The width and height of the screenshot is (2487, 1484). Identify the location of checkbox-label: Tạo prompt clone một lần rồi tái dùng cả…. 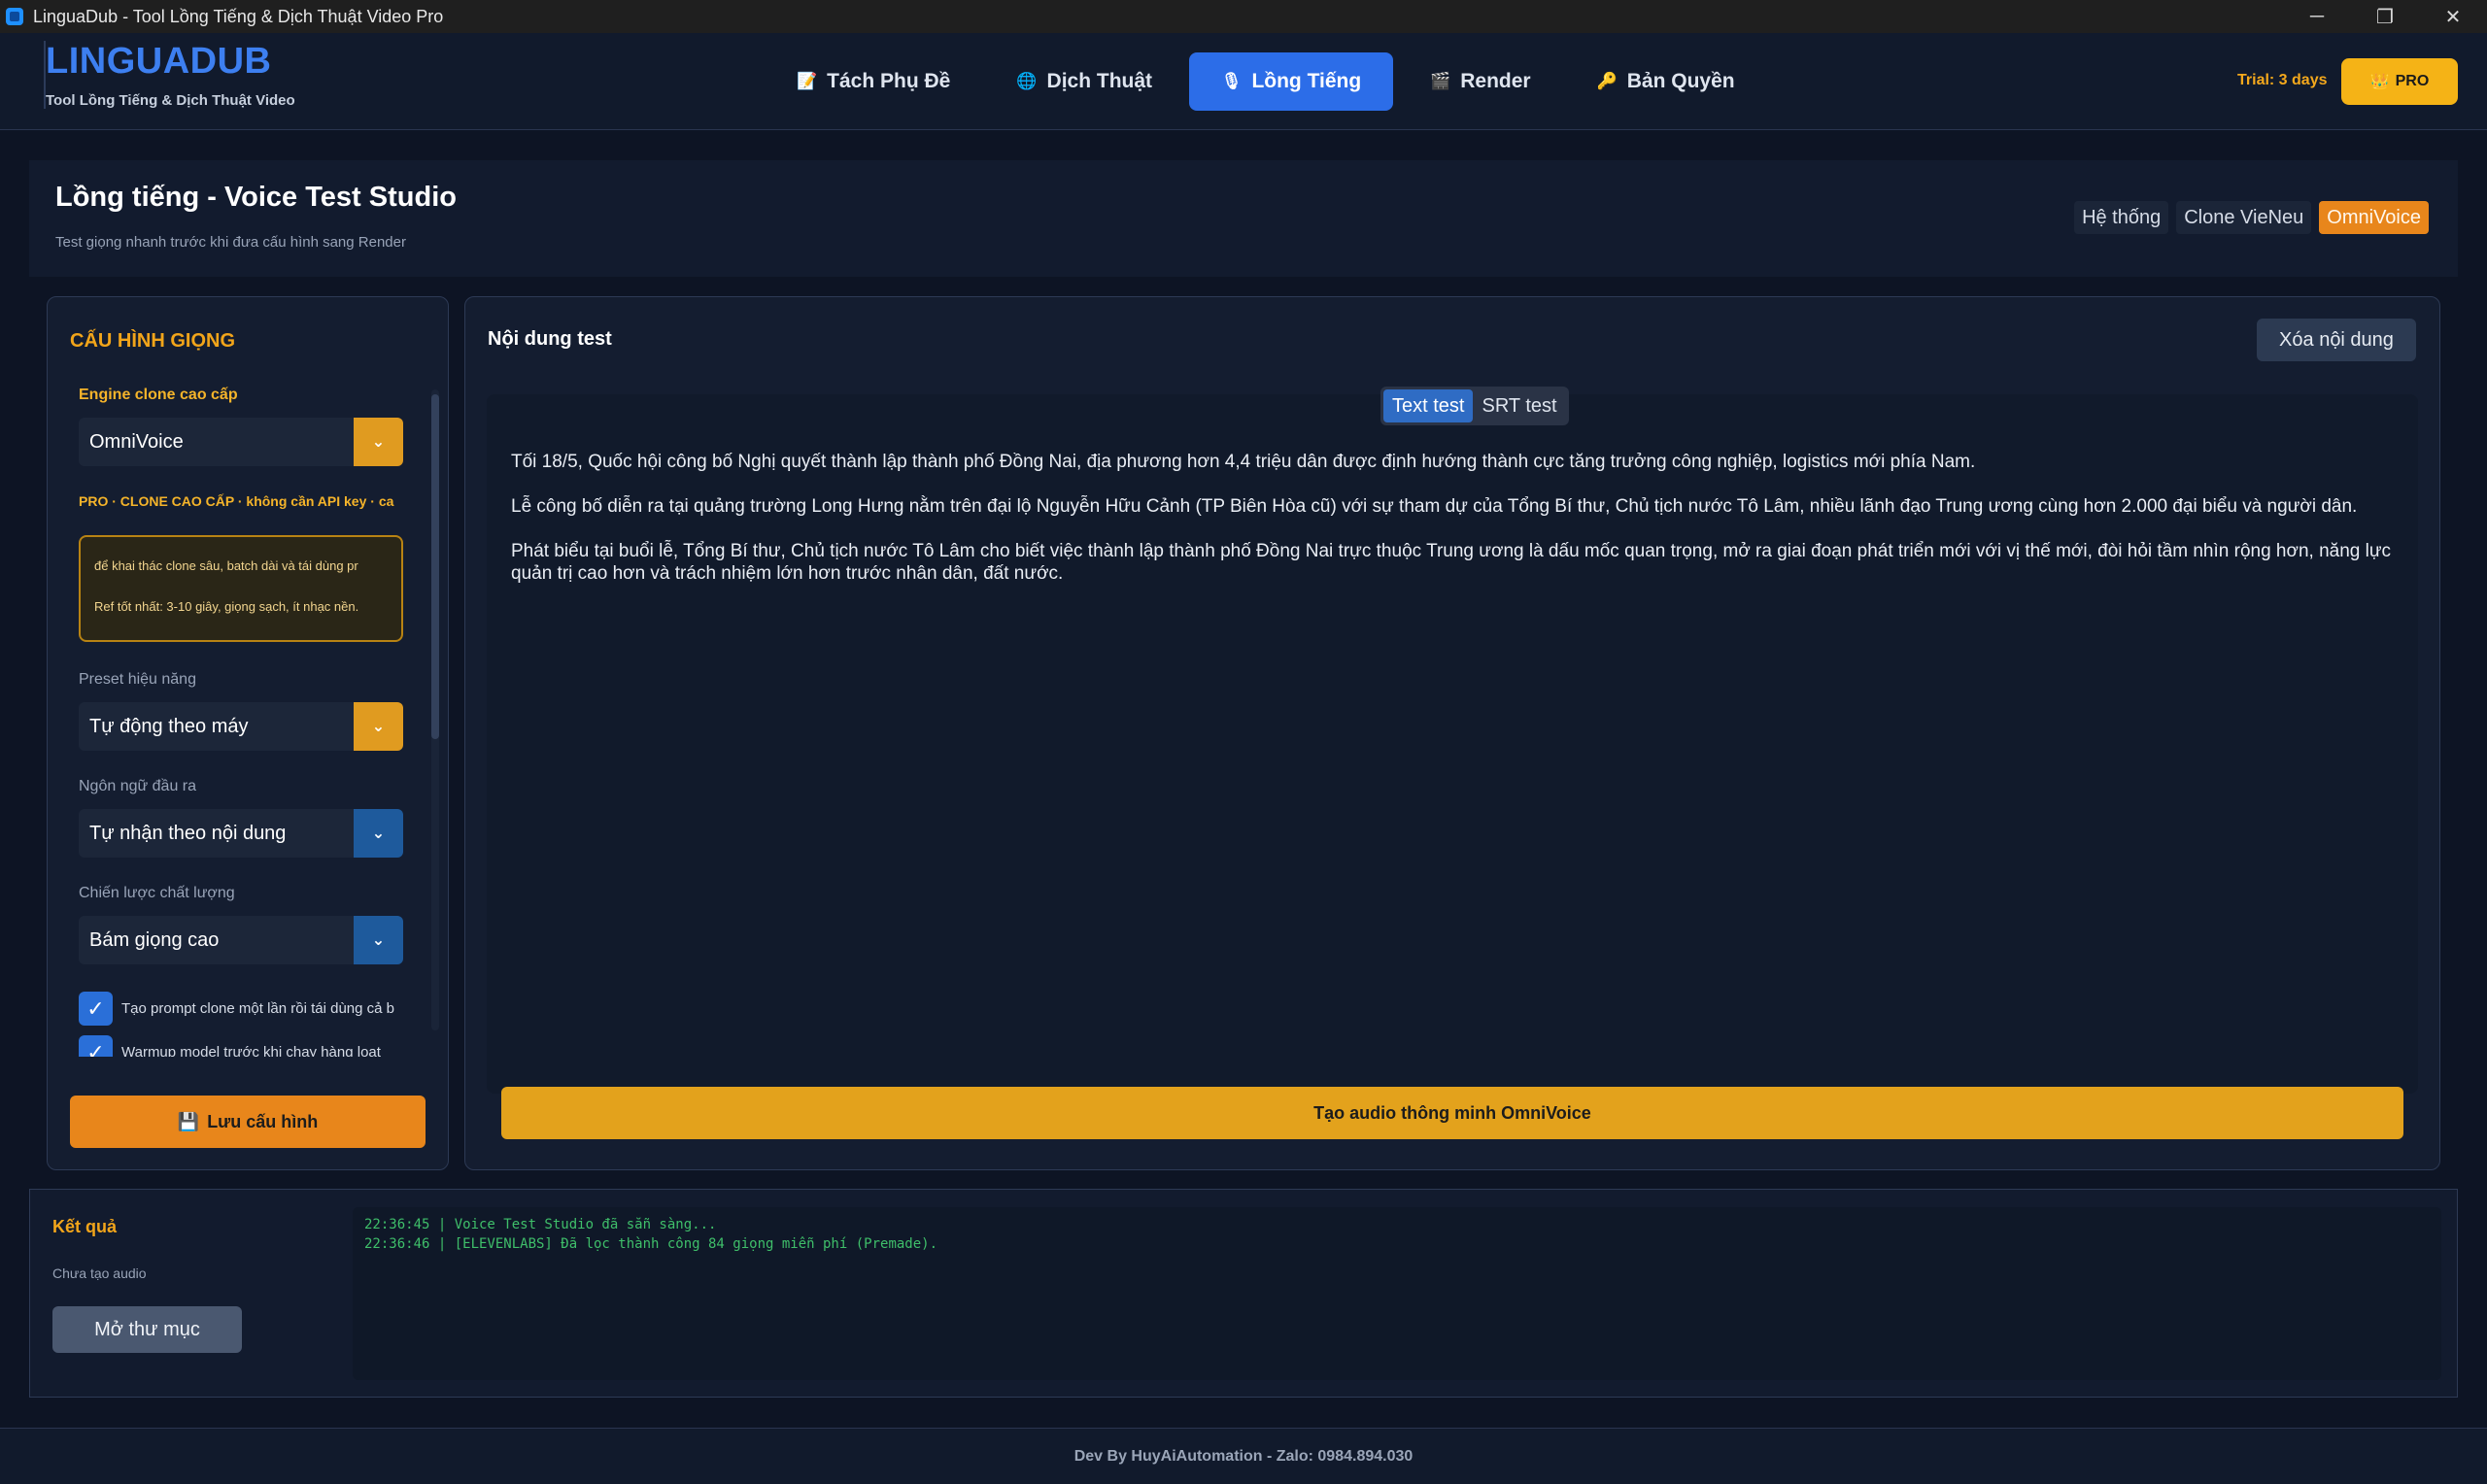
(257, 1008).